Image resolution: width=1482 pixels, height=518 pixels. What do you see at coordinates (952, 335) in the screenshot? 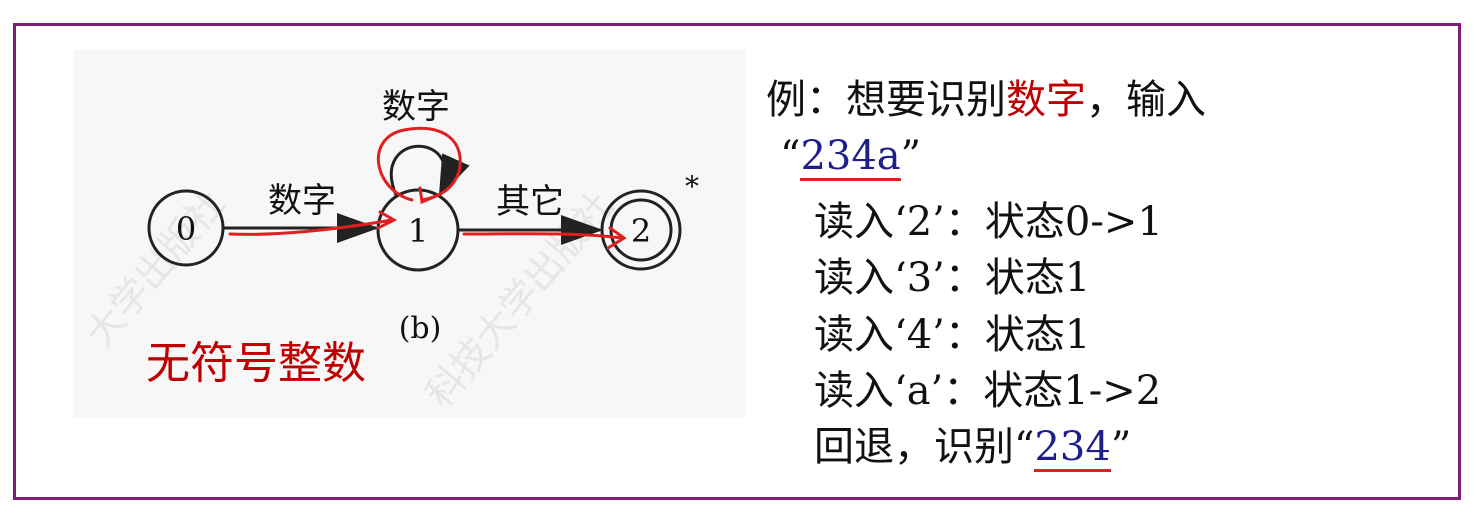
I see `step-3: 读入‘4’：状态1` at bounding box center [952, 335].